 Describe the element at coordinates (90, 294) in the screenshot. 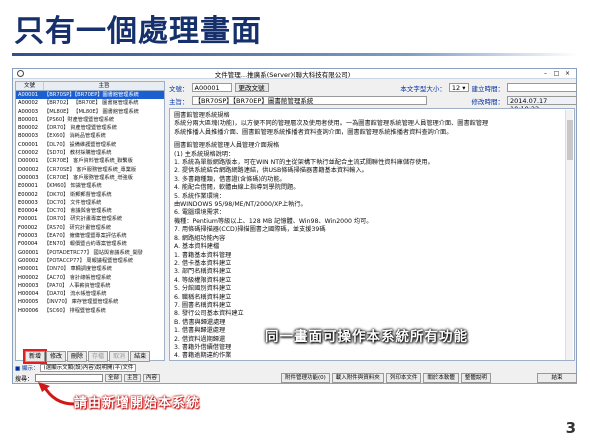

I see `table-row: H00004 【DA70】 流水帳管理系統` at that location.